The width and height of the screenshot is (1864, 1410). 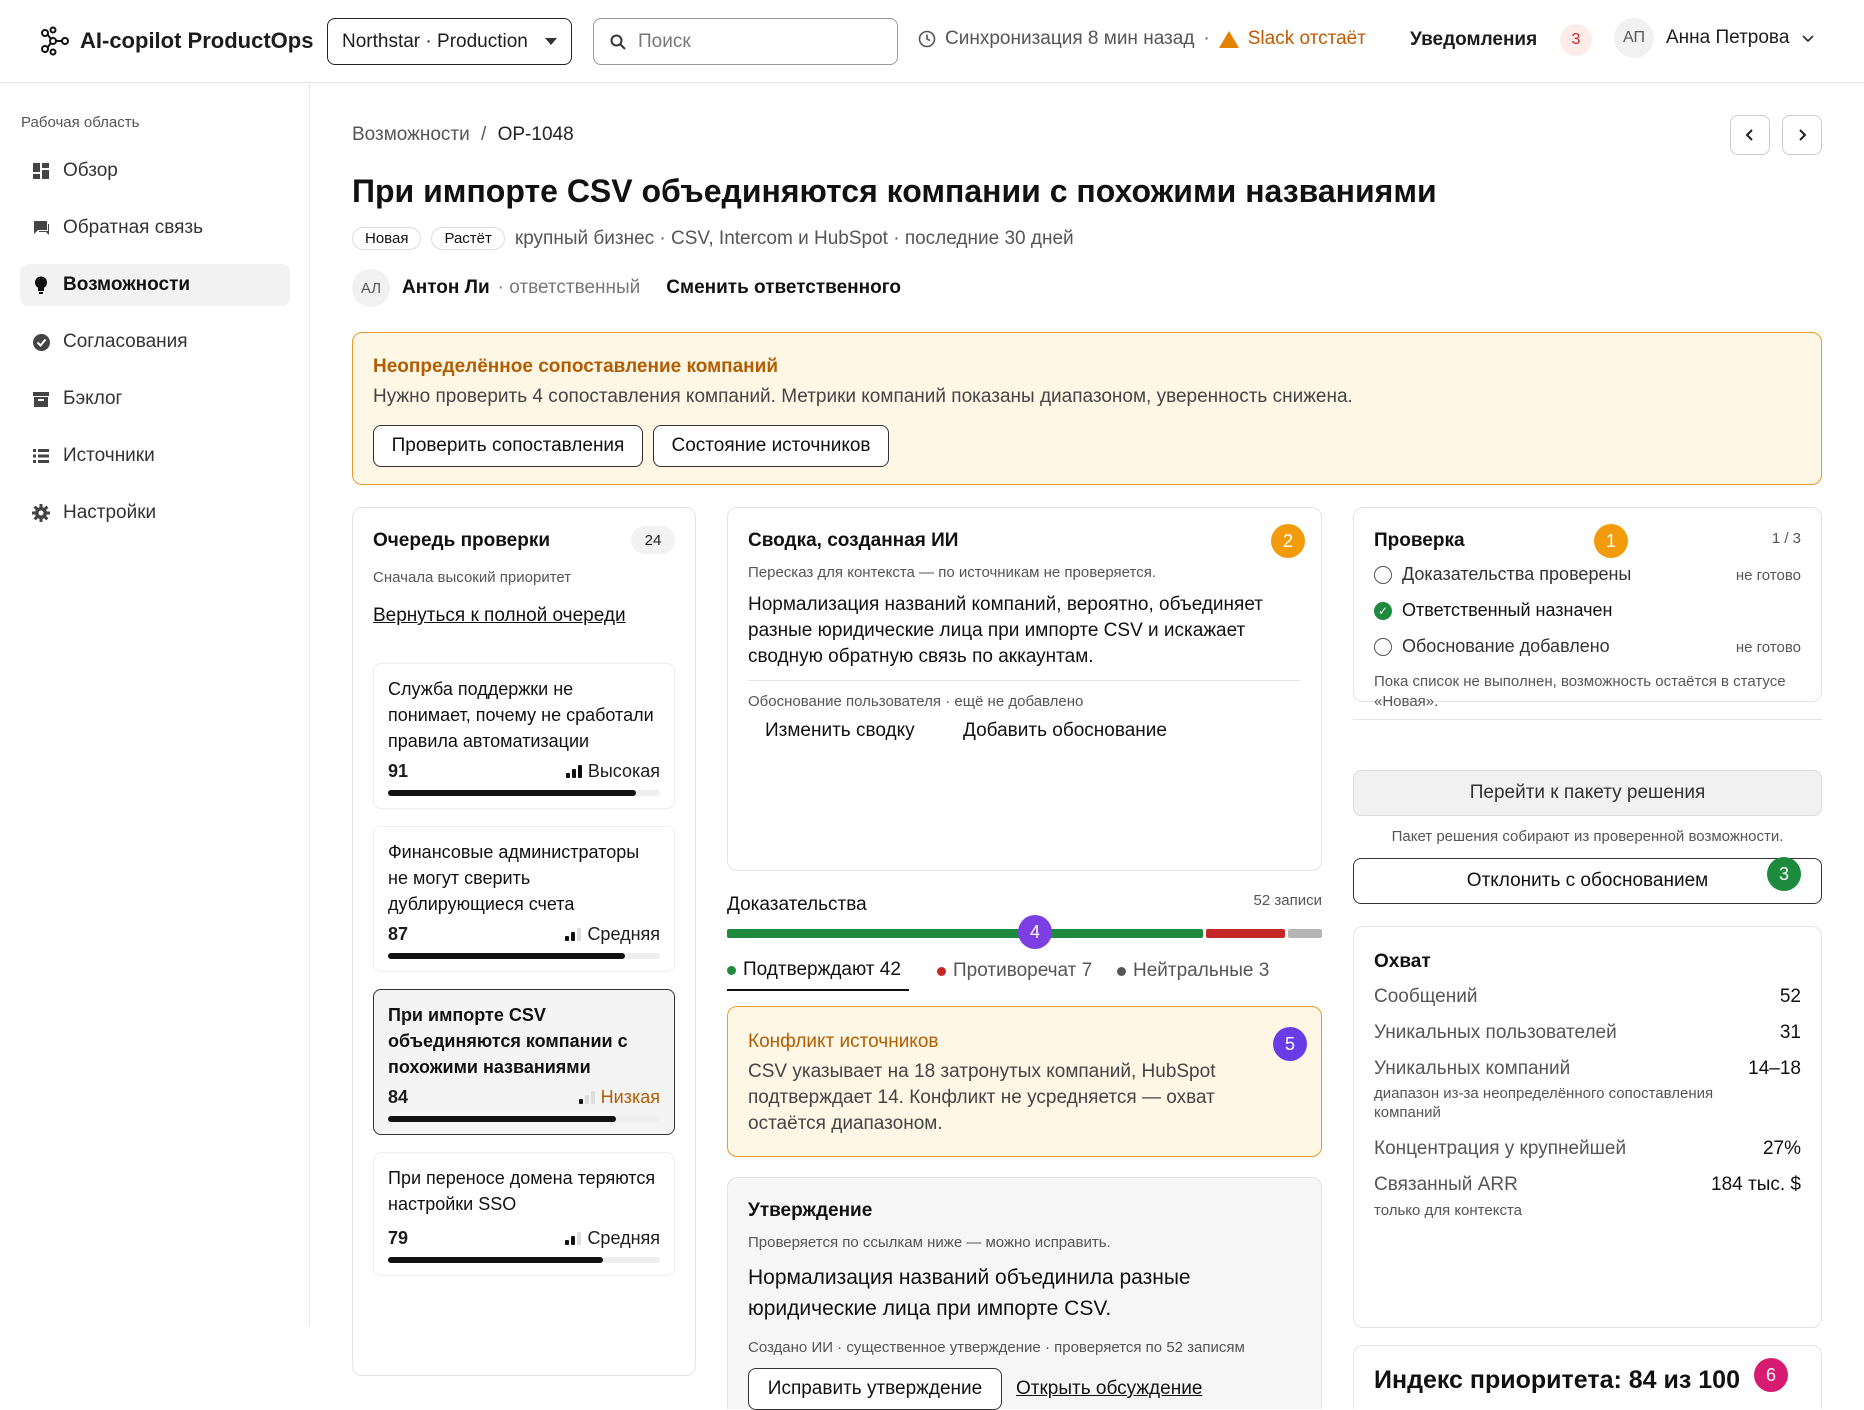 What do you see at coordinates (155, 171) in the screenshot?
I see `sidebar-item-overview: Обзор` at bounding box center [155, 171].